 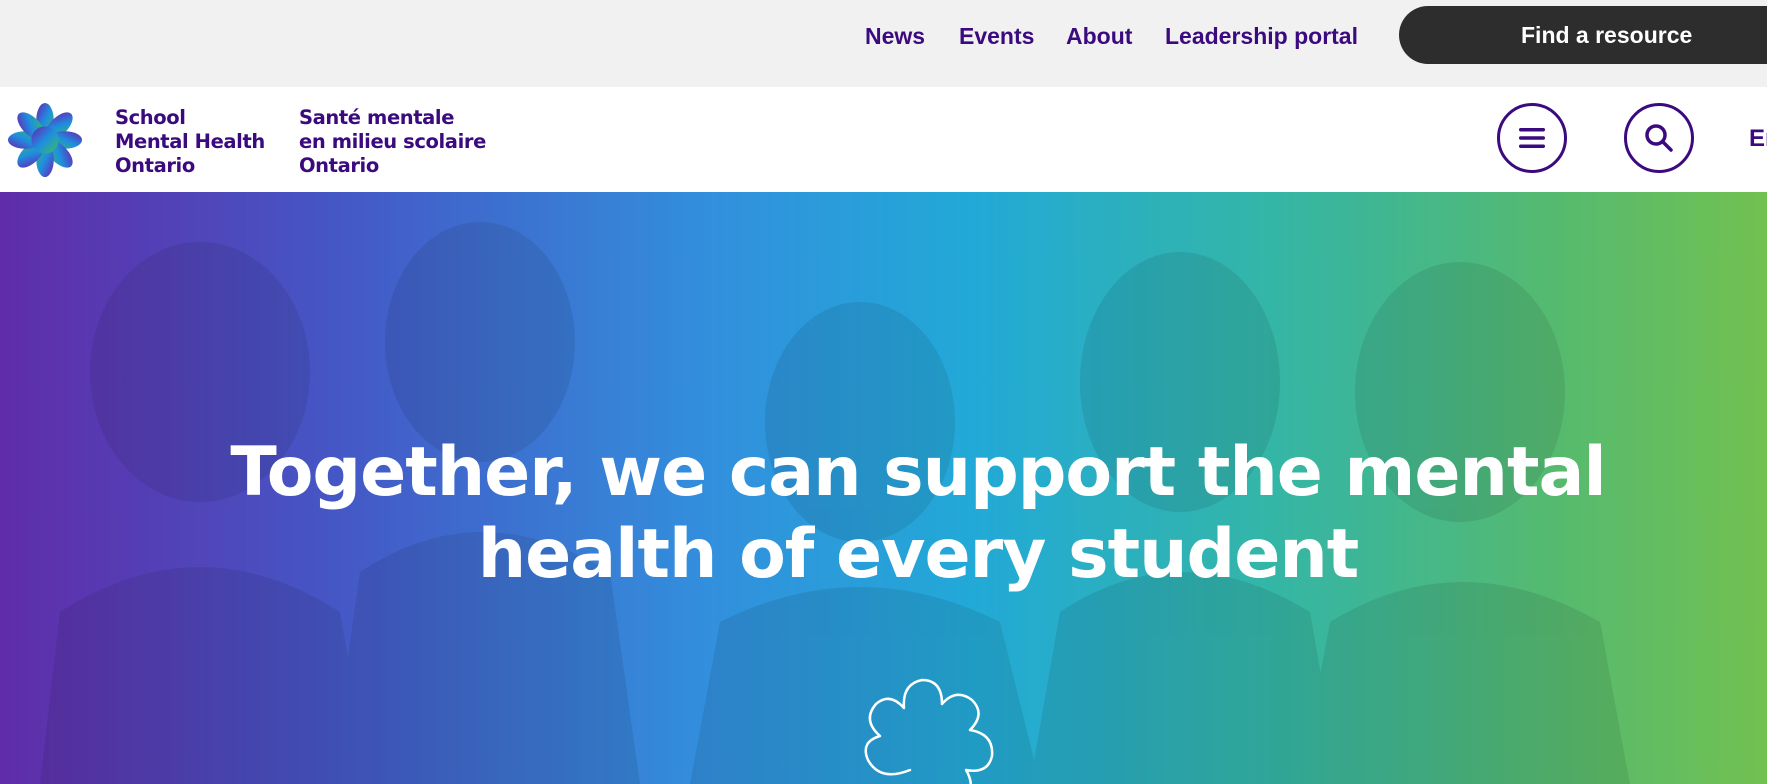 I want to click on utility-link-events: Events, so click(x=996, y=36).